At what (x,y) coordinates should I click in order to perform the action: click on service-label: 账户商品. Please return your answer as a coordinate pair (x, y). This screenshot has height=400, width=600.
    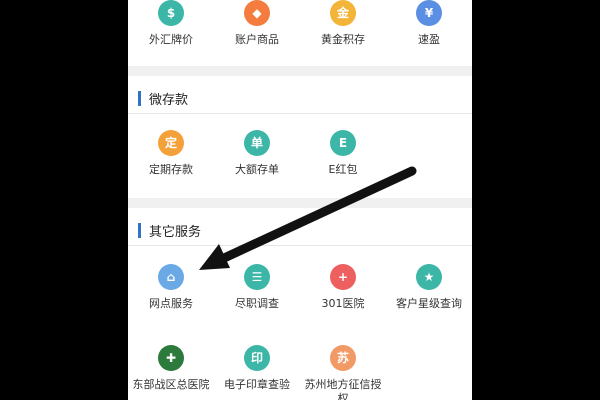
    Looking at the image, I should click on (257, 39).